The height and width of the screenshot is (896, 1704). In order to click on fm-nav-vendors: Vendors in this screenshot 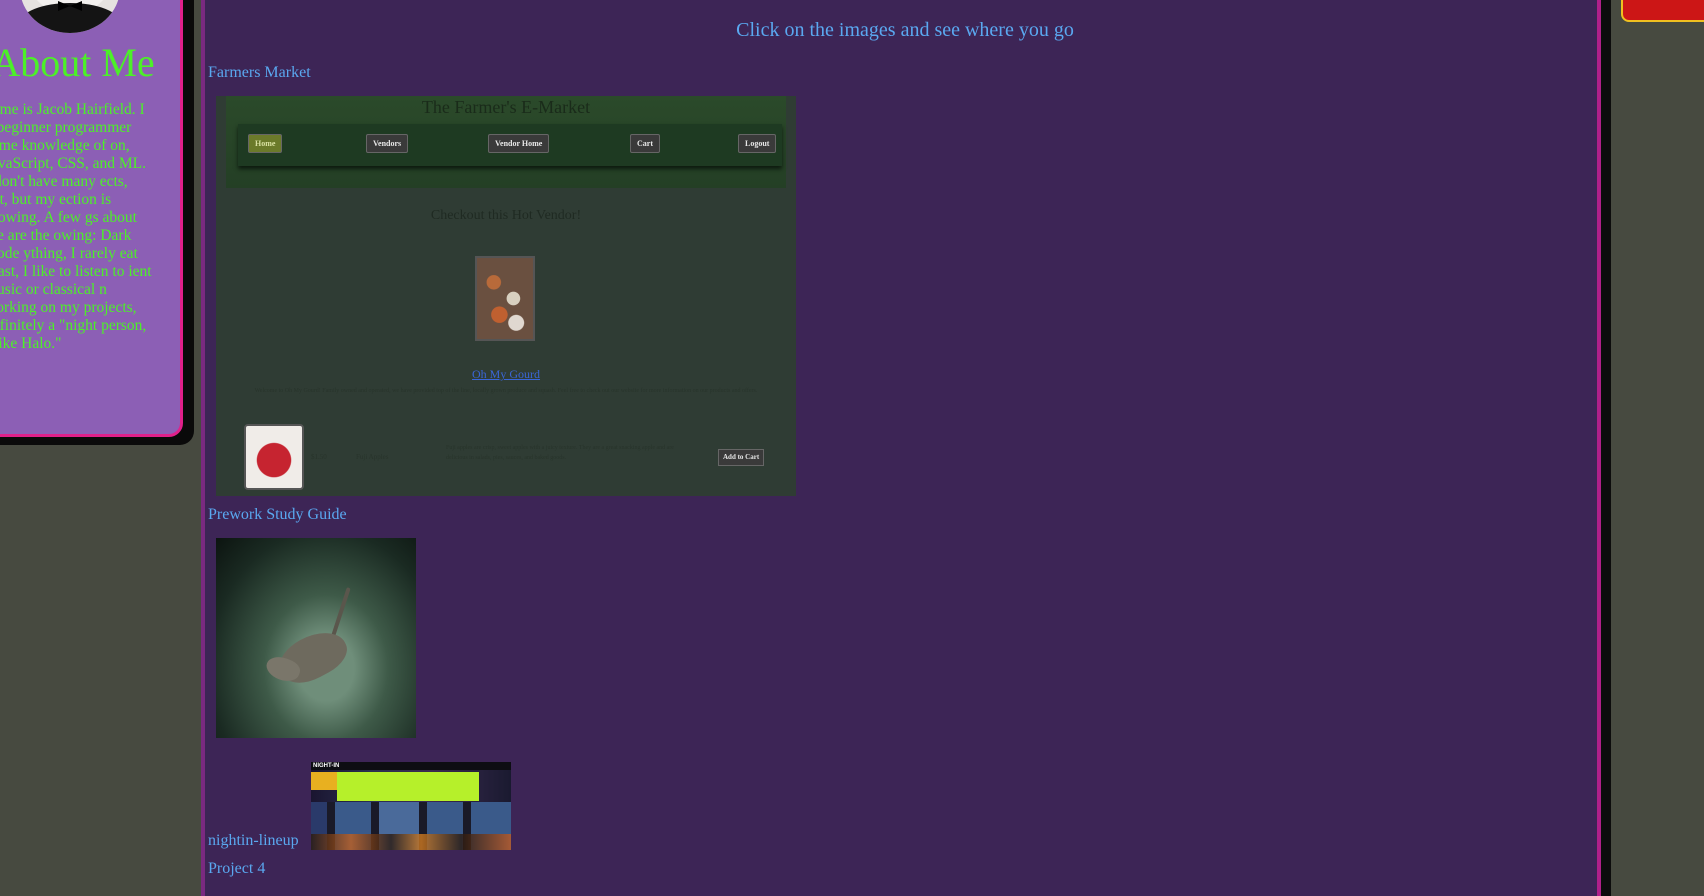, I will do `click(387, 143)`.